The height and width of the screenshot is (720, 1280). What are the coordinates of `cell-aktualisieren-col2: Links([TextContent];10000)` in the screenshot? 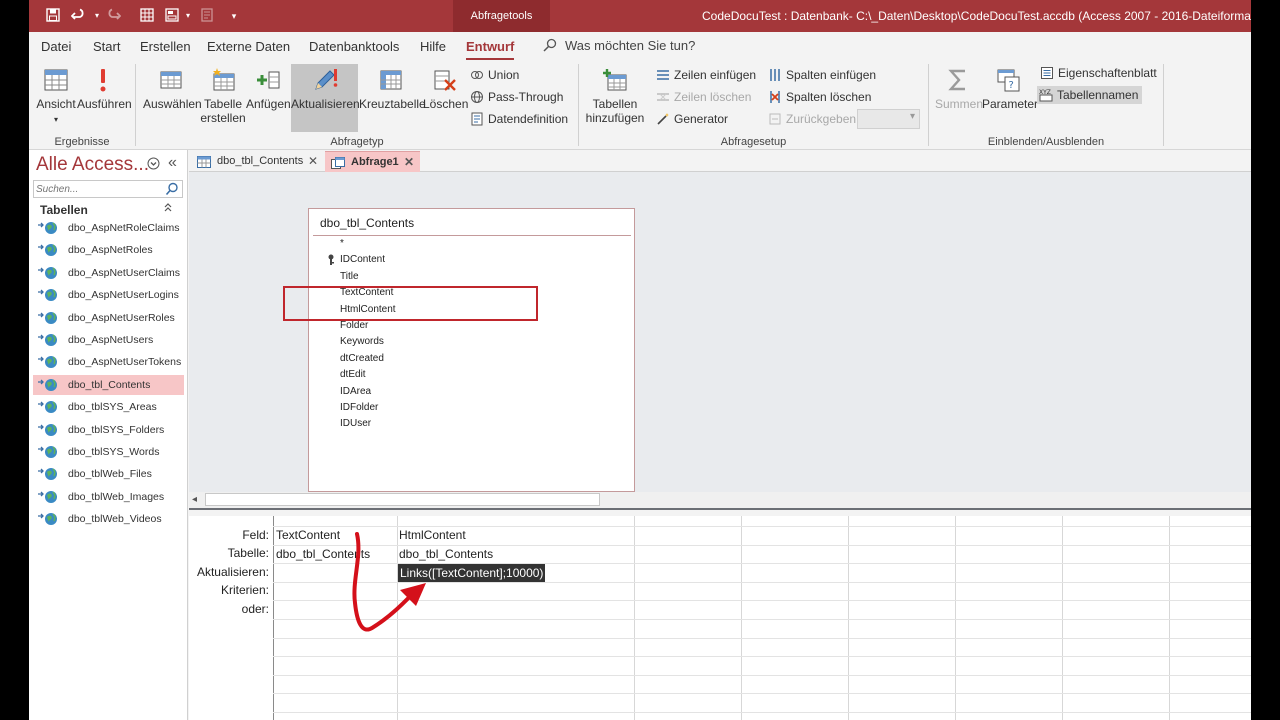 It's located at (472, 573).